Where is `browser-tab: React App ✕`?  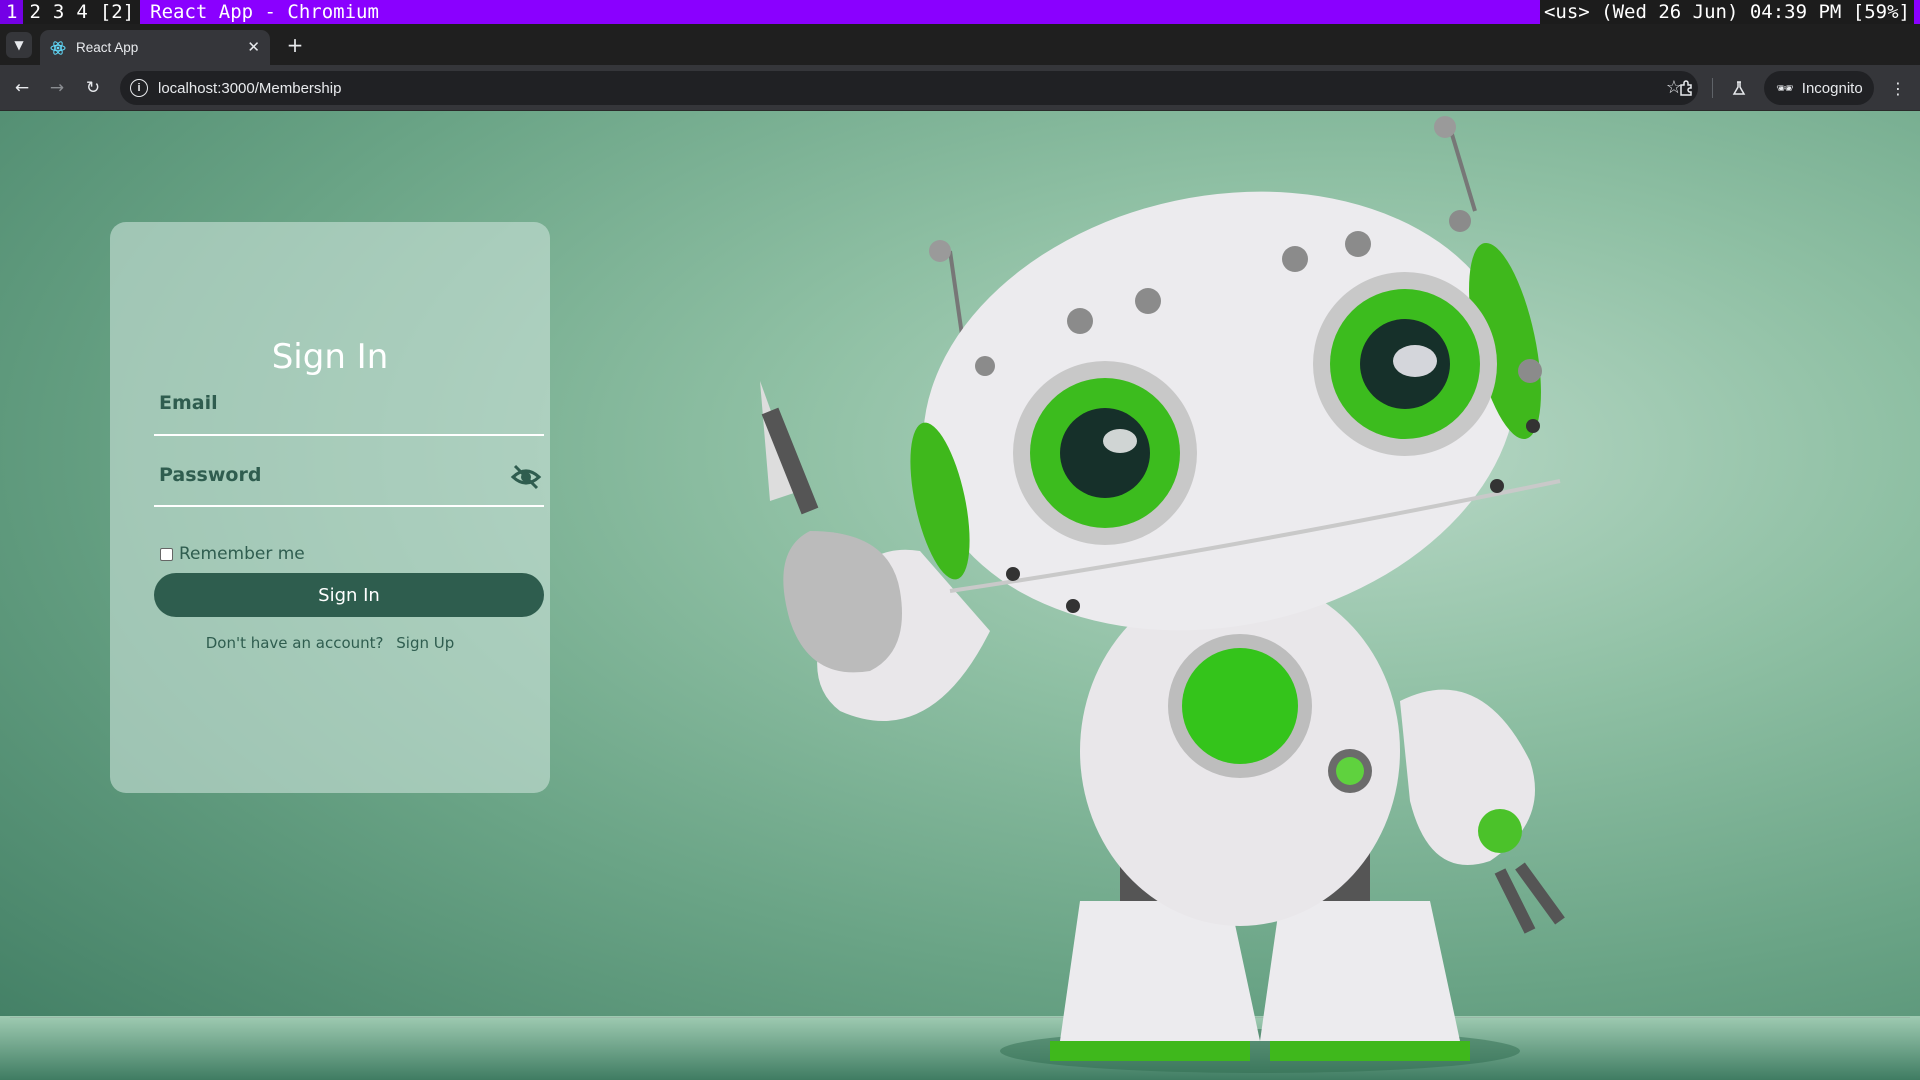
browser-tab: React App ✕ is located at coordinates (155, 47).